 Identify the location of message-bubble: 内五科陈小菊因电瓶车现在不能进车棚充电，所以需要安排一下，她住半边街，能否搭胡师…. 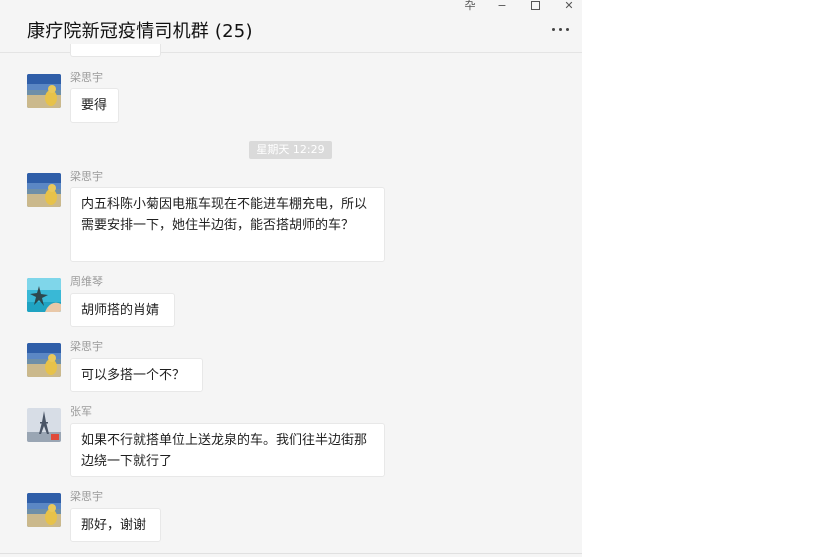
(227, 224).